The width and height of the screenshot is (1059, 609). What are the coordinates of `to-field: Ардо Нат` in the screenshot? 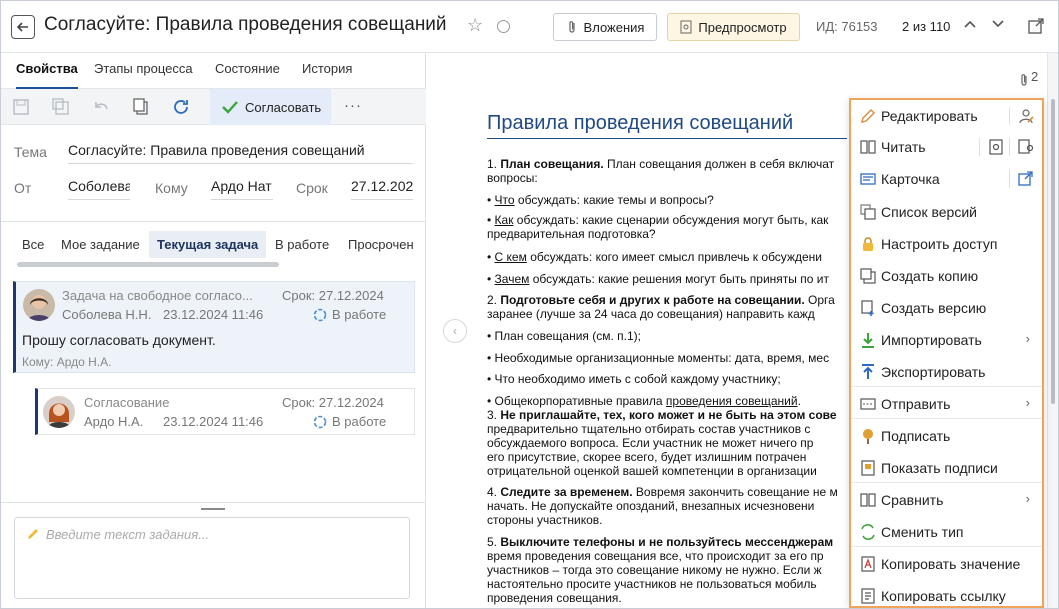 It's located at (242, 189).